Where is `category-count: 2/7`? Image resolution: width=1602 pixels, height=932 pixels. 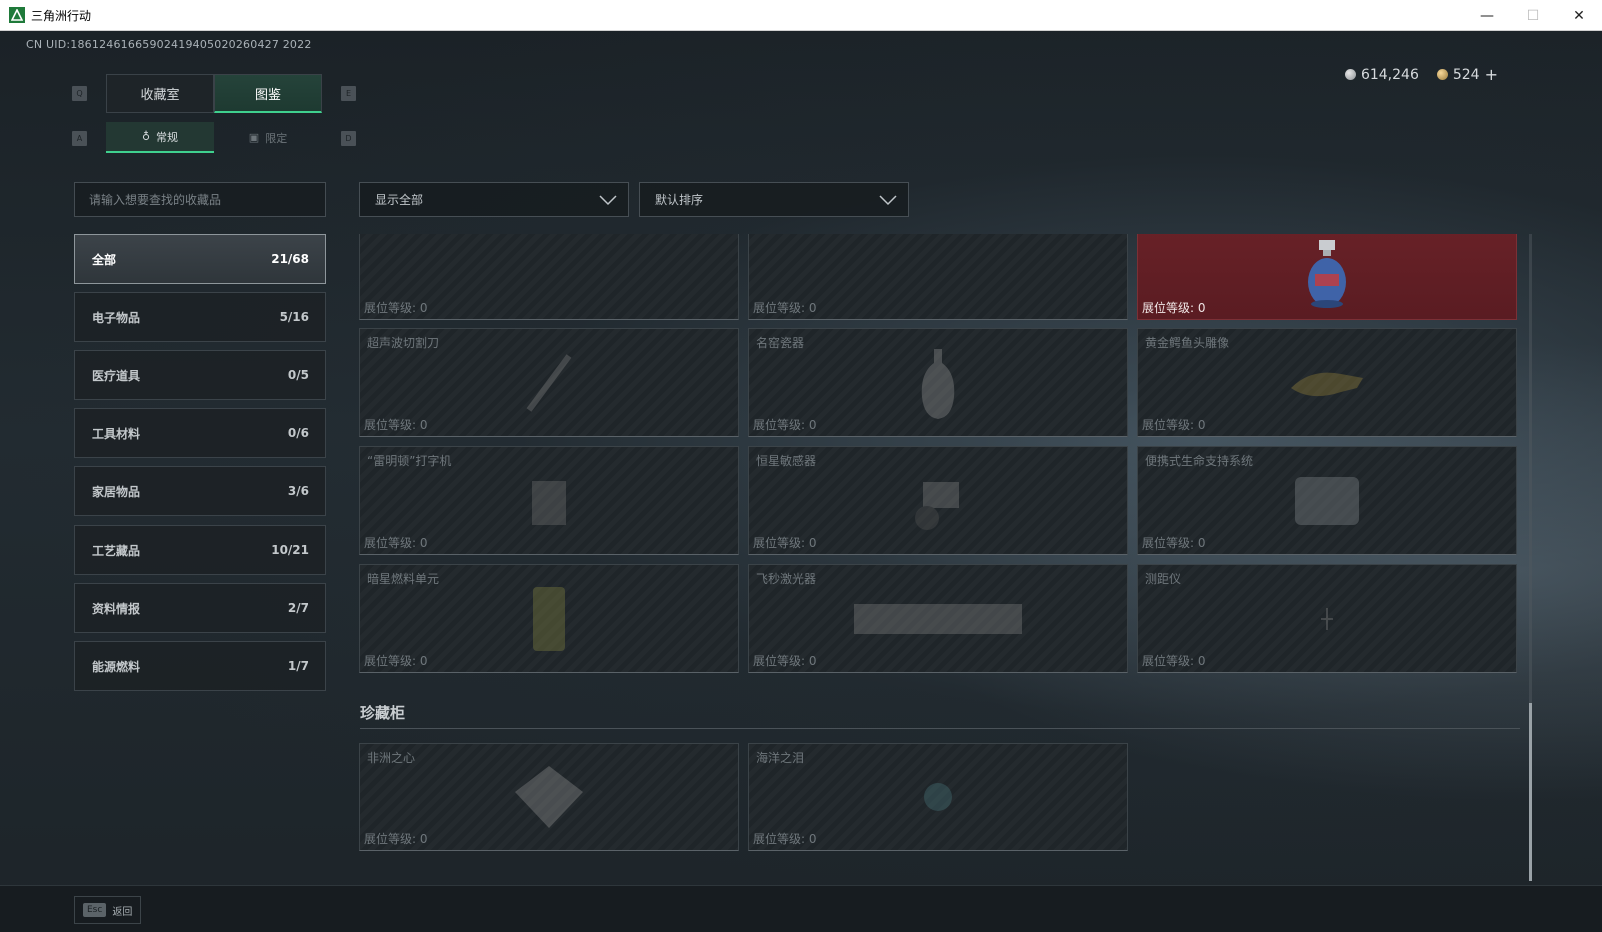
category-count: 2/7 is located at coordinates (298, 608).